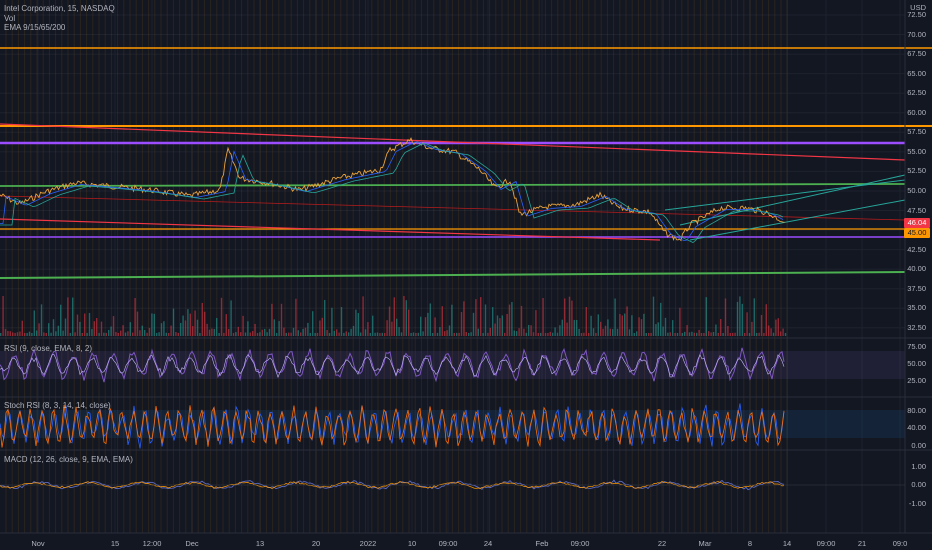 The height and width of the screenshot is (550, 932). I want to click on channel-line, so click(797, 220).